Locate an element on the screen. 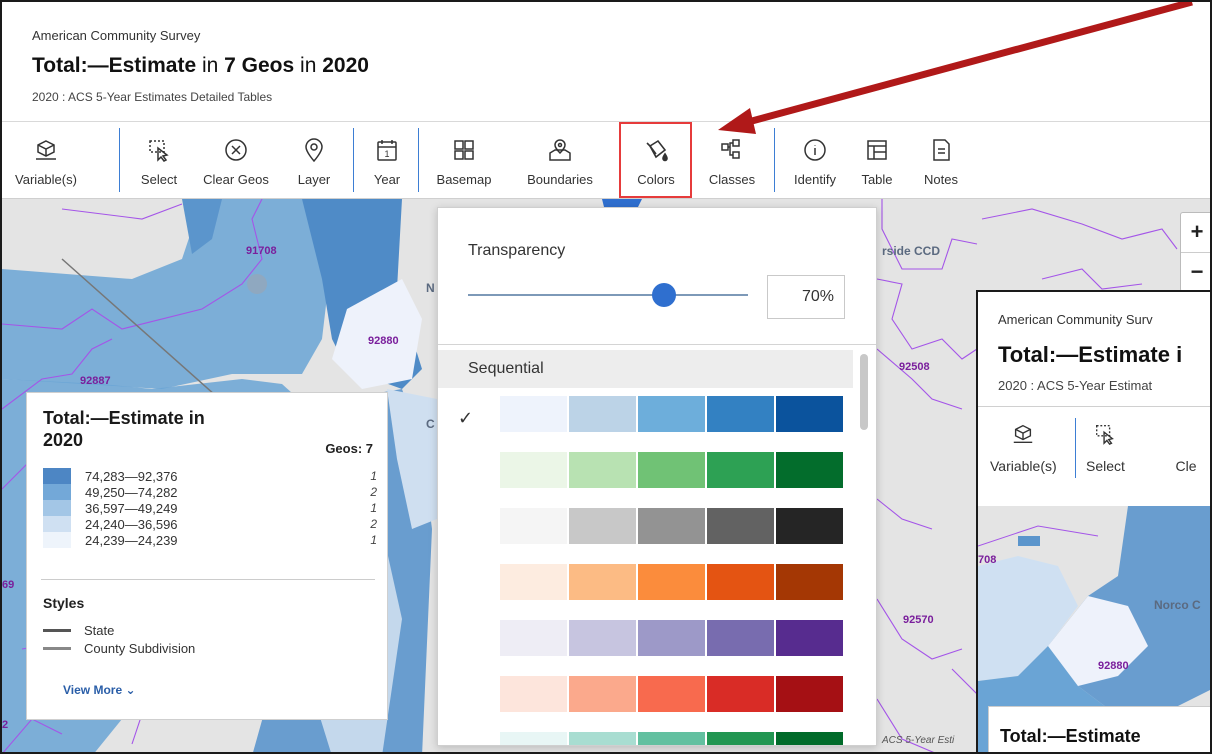 This screenshot has width=1212, height=754. legend-class-row: 49,250—74,282 2 is located at coordinates (210, 492).